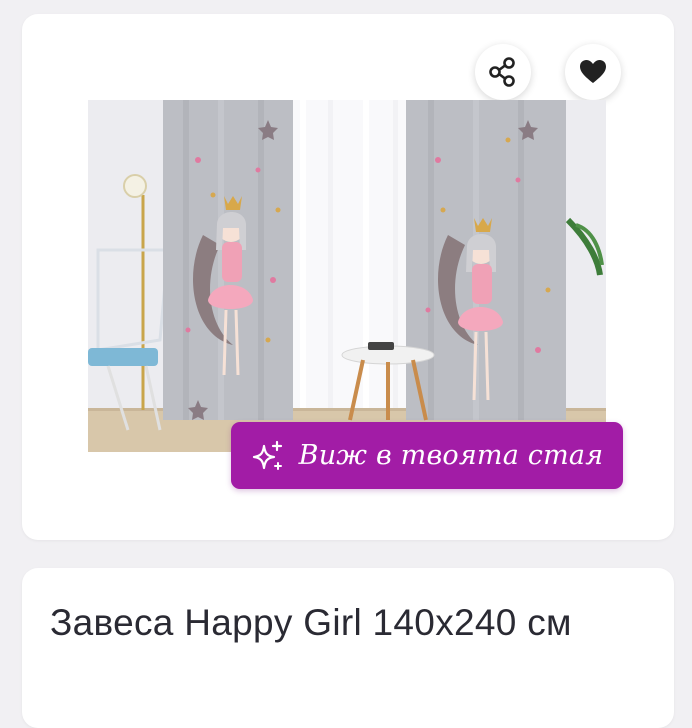  I want to click on share-button, so click(503, 72).